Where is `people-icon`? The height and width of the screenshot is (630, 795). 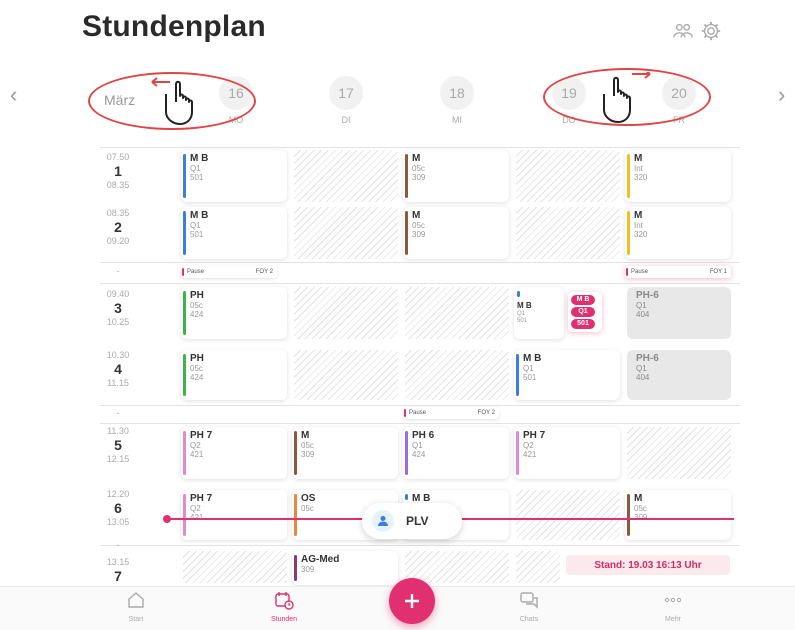 people-icon is located at coordinates (683, 33).